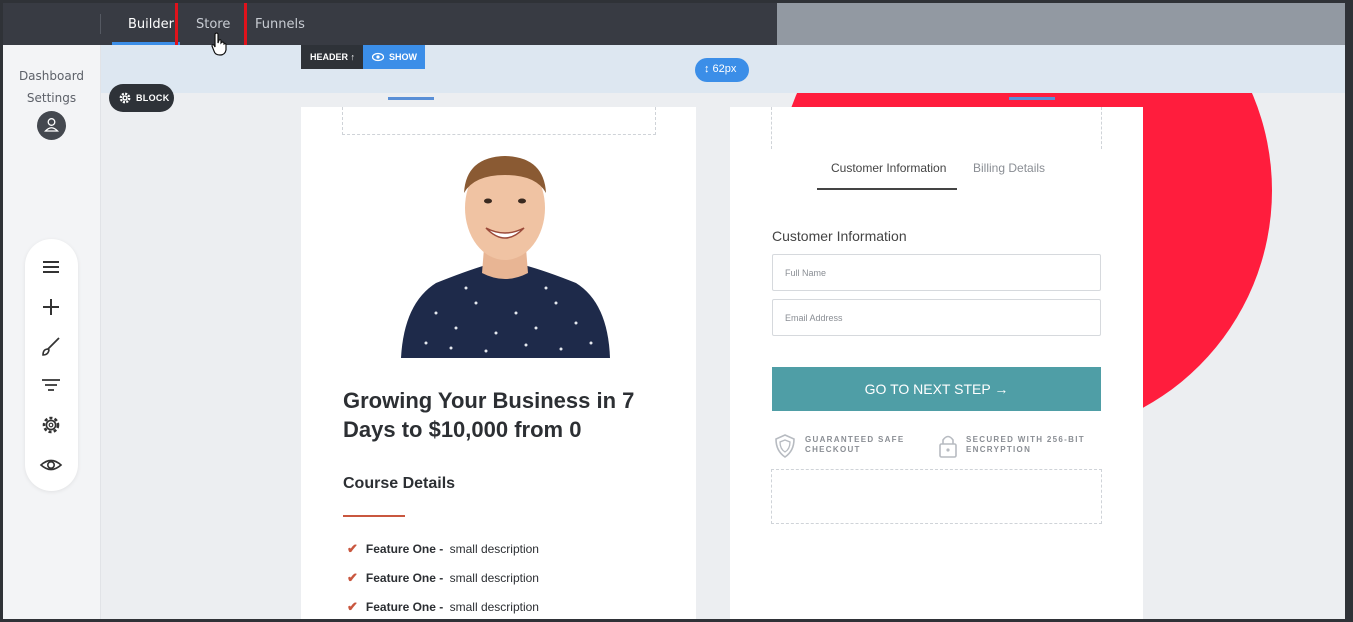  What do you see at coordinates (1009, 168) in the screenshot?
I see `tab-billing-details: Billing Details` at bounding box center [1009, 168].